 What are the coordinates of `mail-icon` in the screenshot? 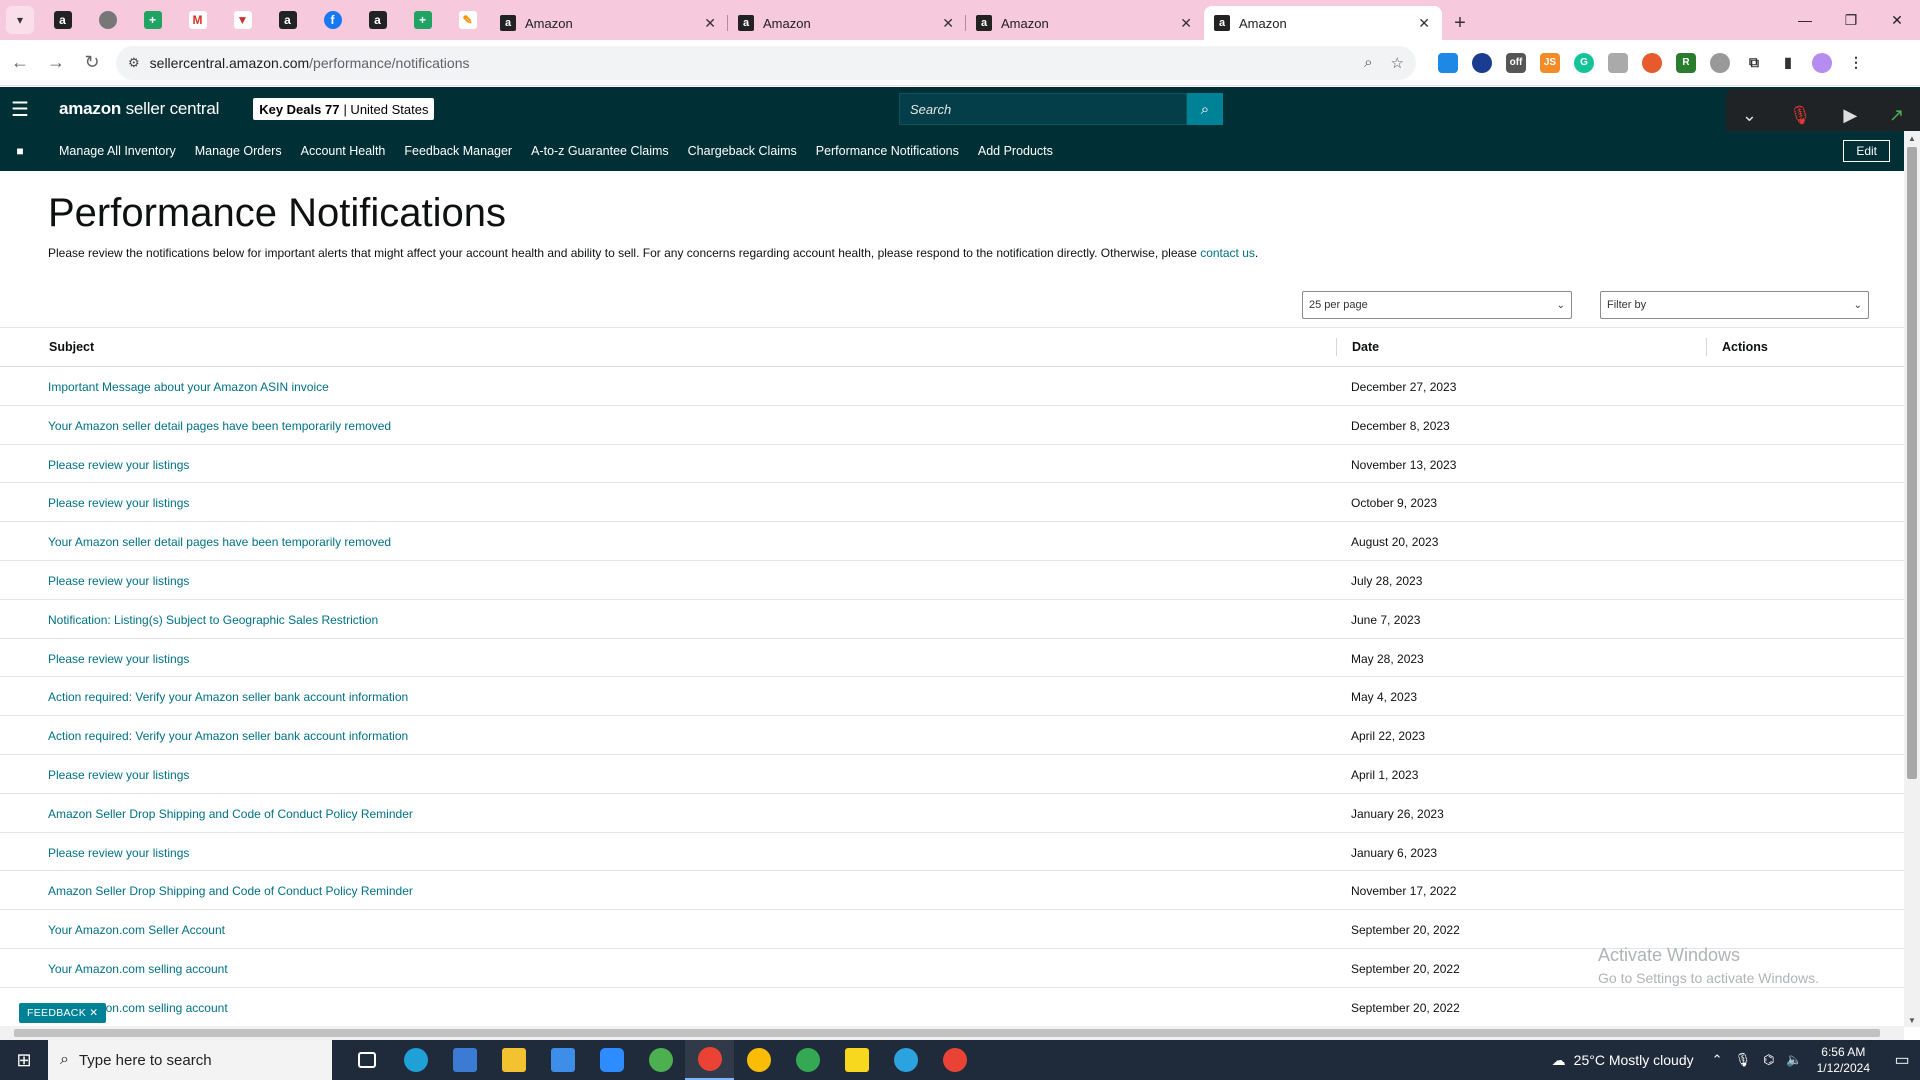 It's located at (464, 1060).